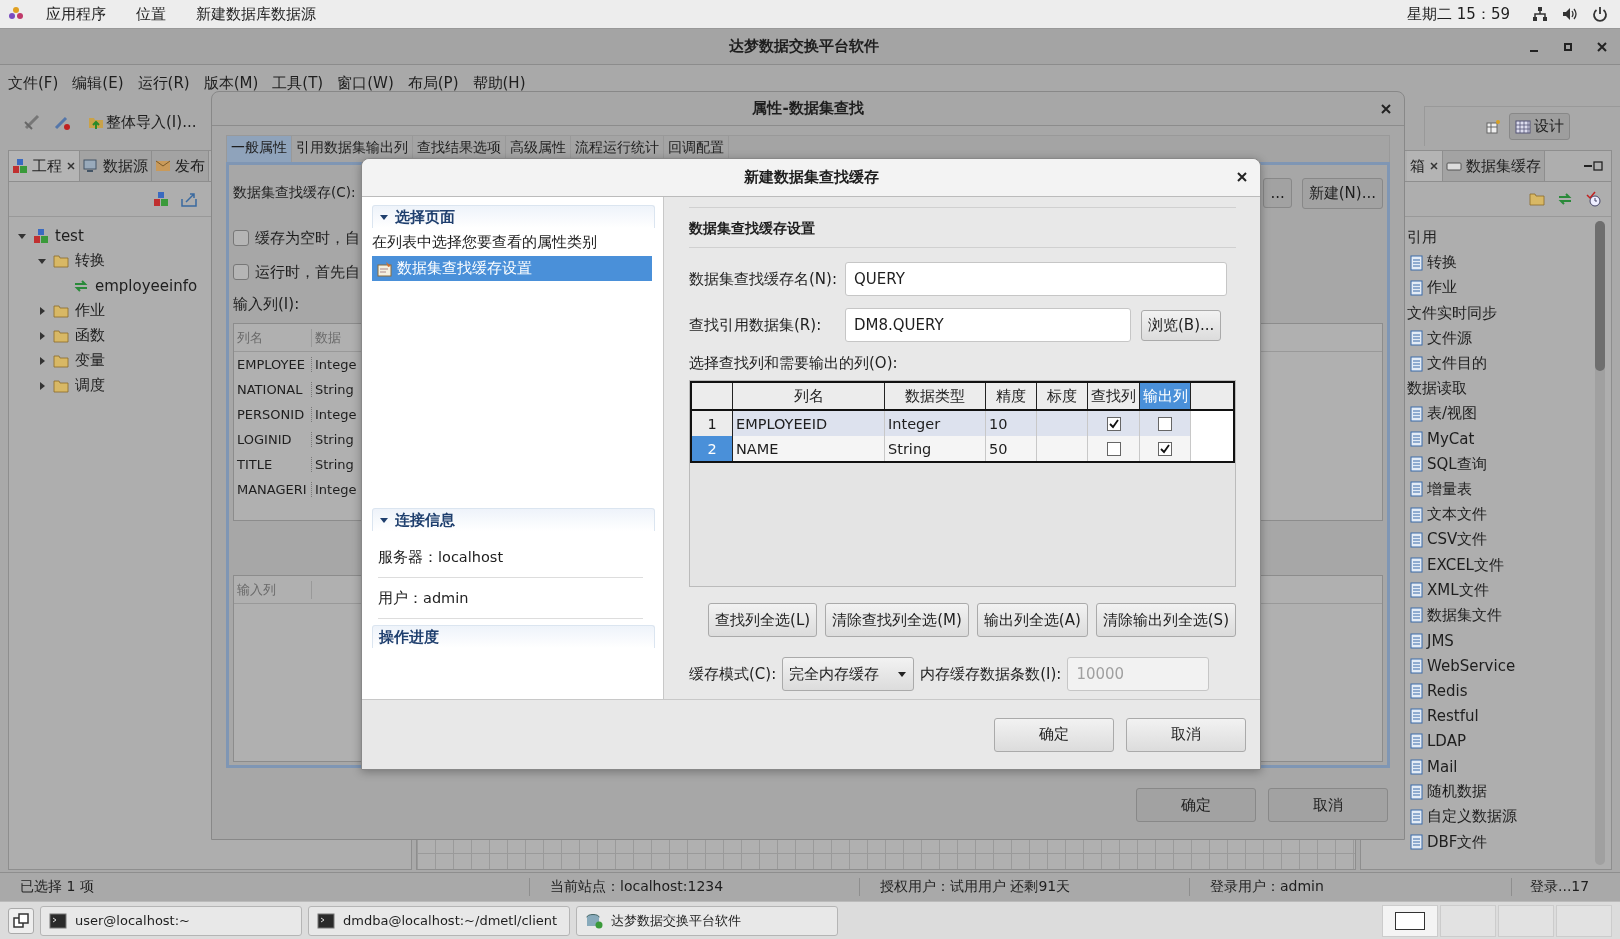  What do you see at coordinates (171, 920) in the screenshot?
I see `taskbar-button: user@localhost:~` at bounding box center [171, 920].